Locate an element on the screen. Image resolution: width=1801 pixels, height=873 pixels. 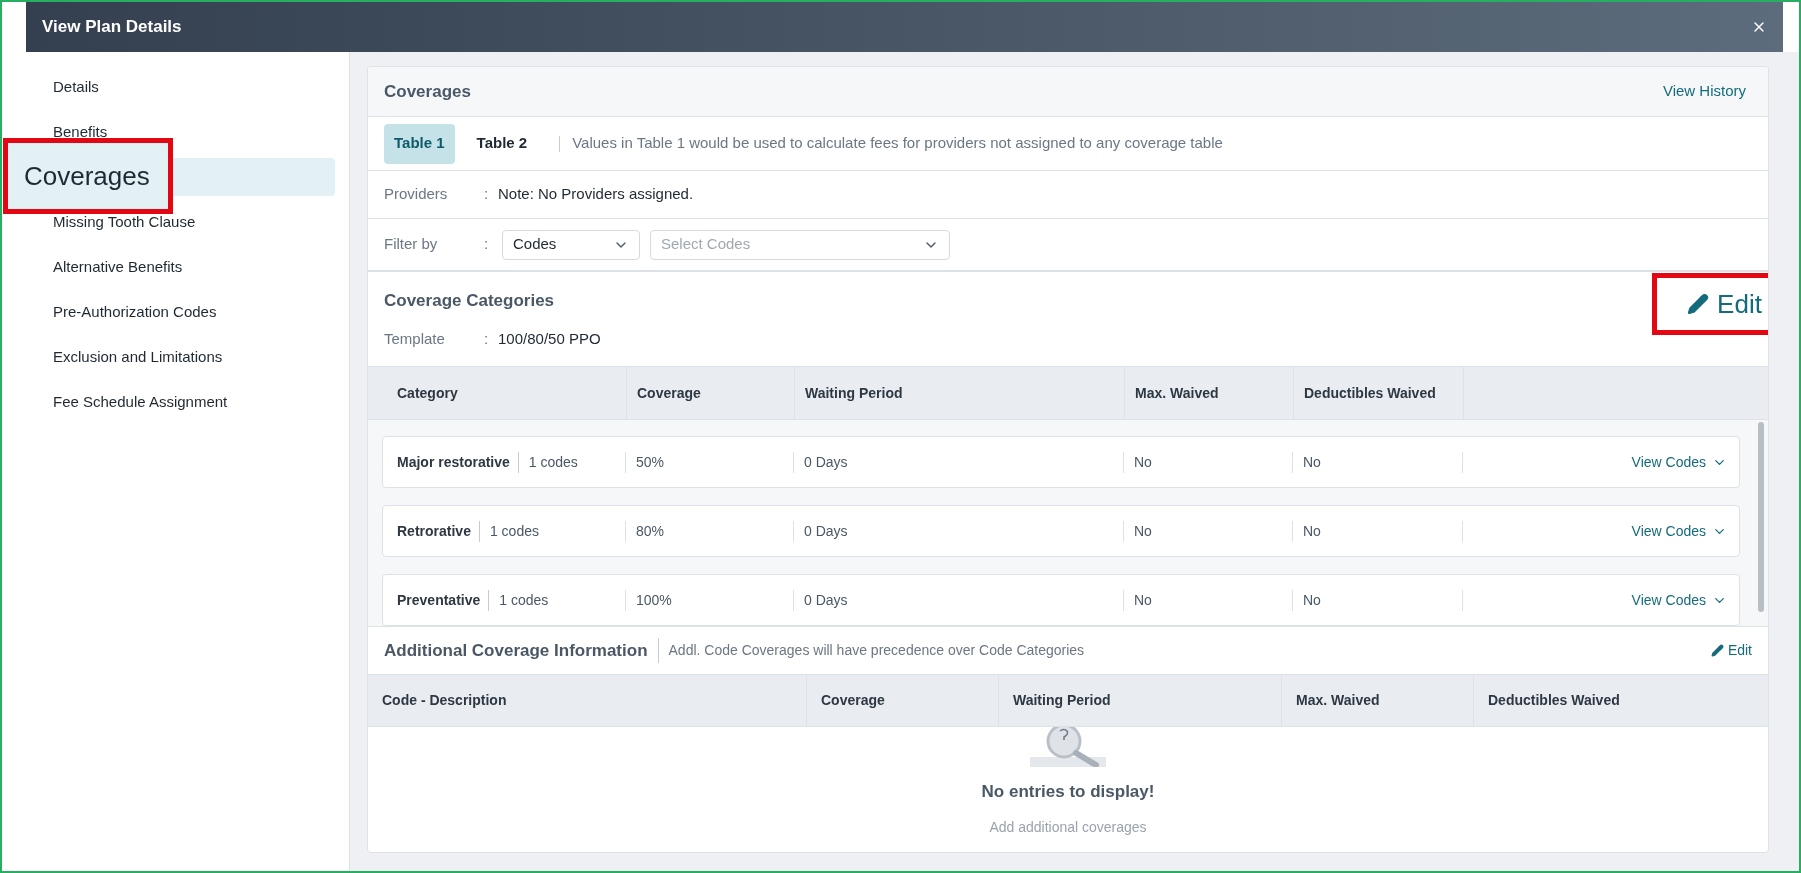
category-name: Major restorative is located at coordinates (458, 462).